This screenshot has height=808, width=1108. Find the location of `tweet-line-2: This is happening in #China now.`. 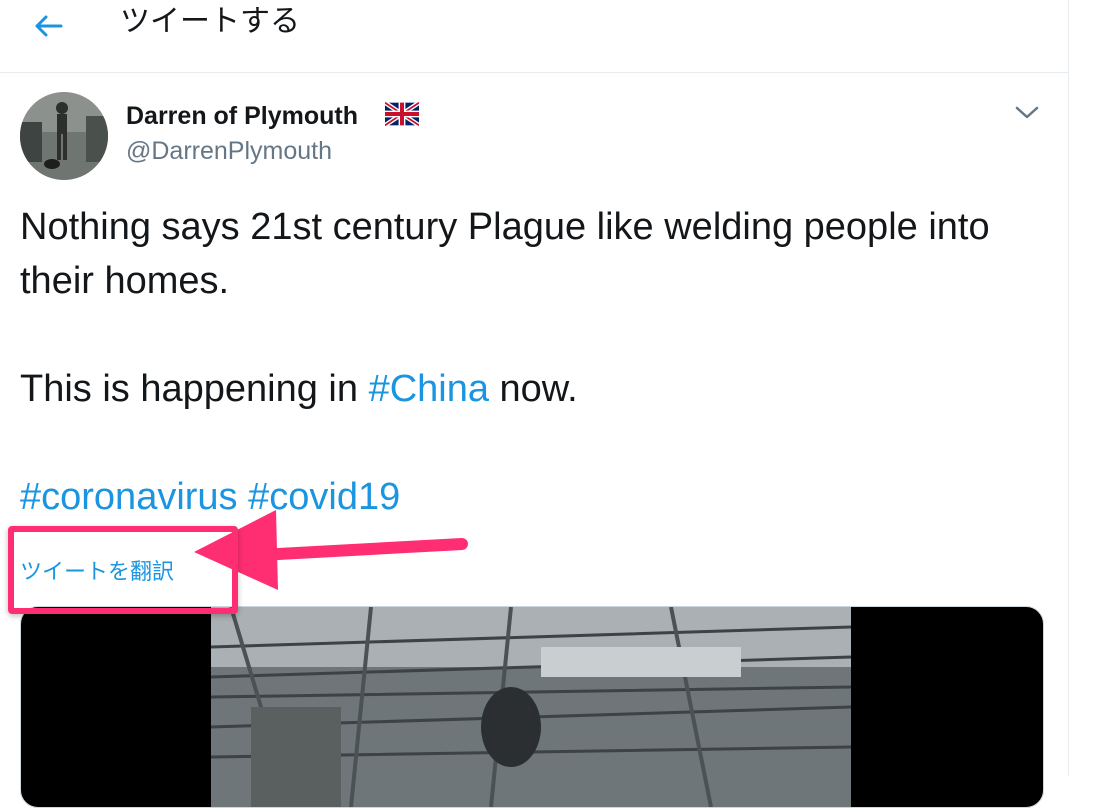

tweet-line-2: This is happening in #China now. is located at coordinates (530, 389).